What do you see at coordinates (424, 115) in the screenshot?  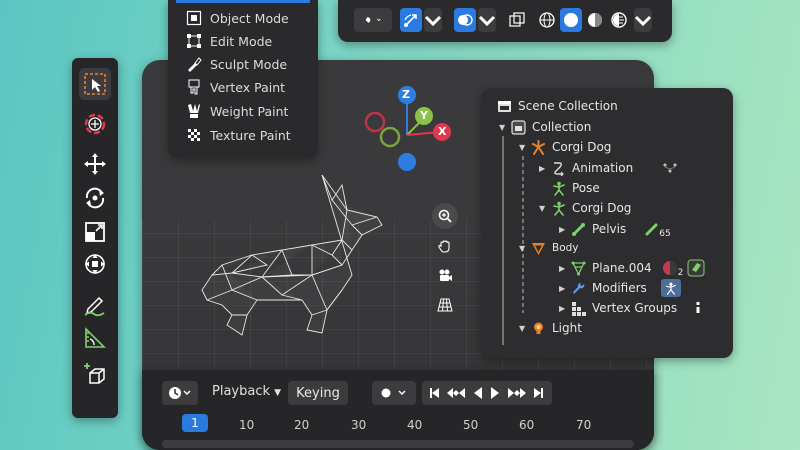 I see `gizmo-y-label: Y` at bounding box center [424, 115].